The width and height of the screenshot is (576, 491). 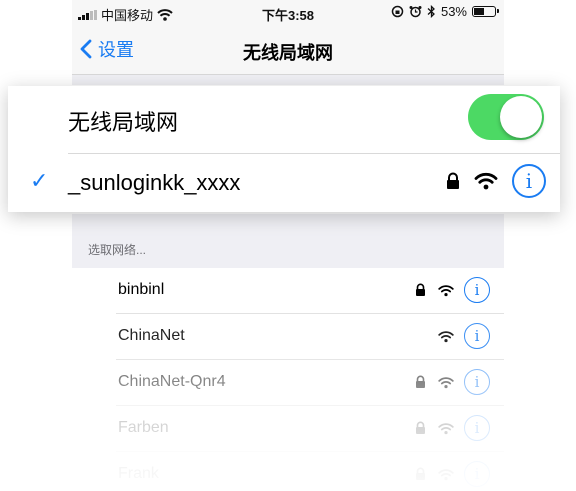 I want to click on network-row: Farben i, so click(x=310, y=429).